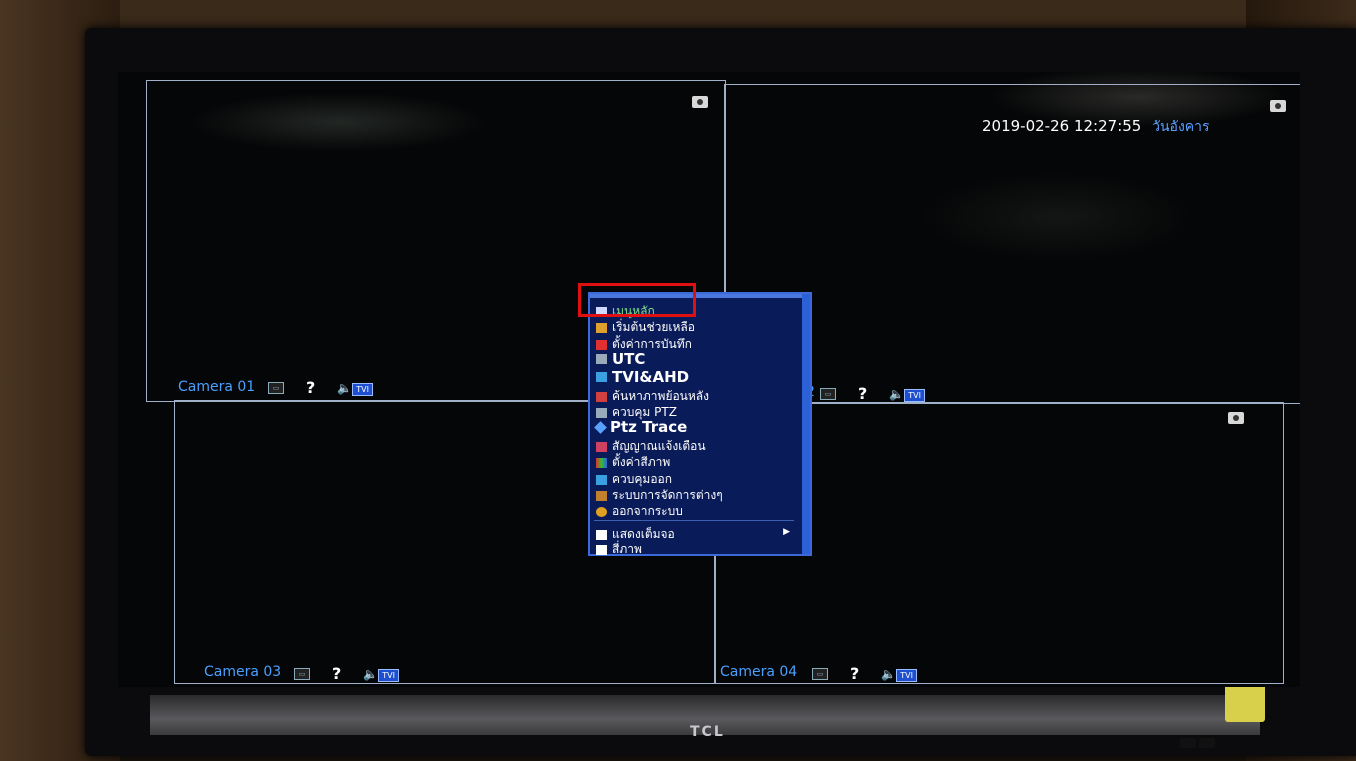 Image resolution: width=1356 pixels, height=761 pixels. Describe the element at coordinates (601, 396) in the screenshot. I see `playback-icon` at that location.